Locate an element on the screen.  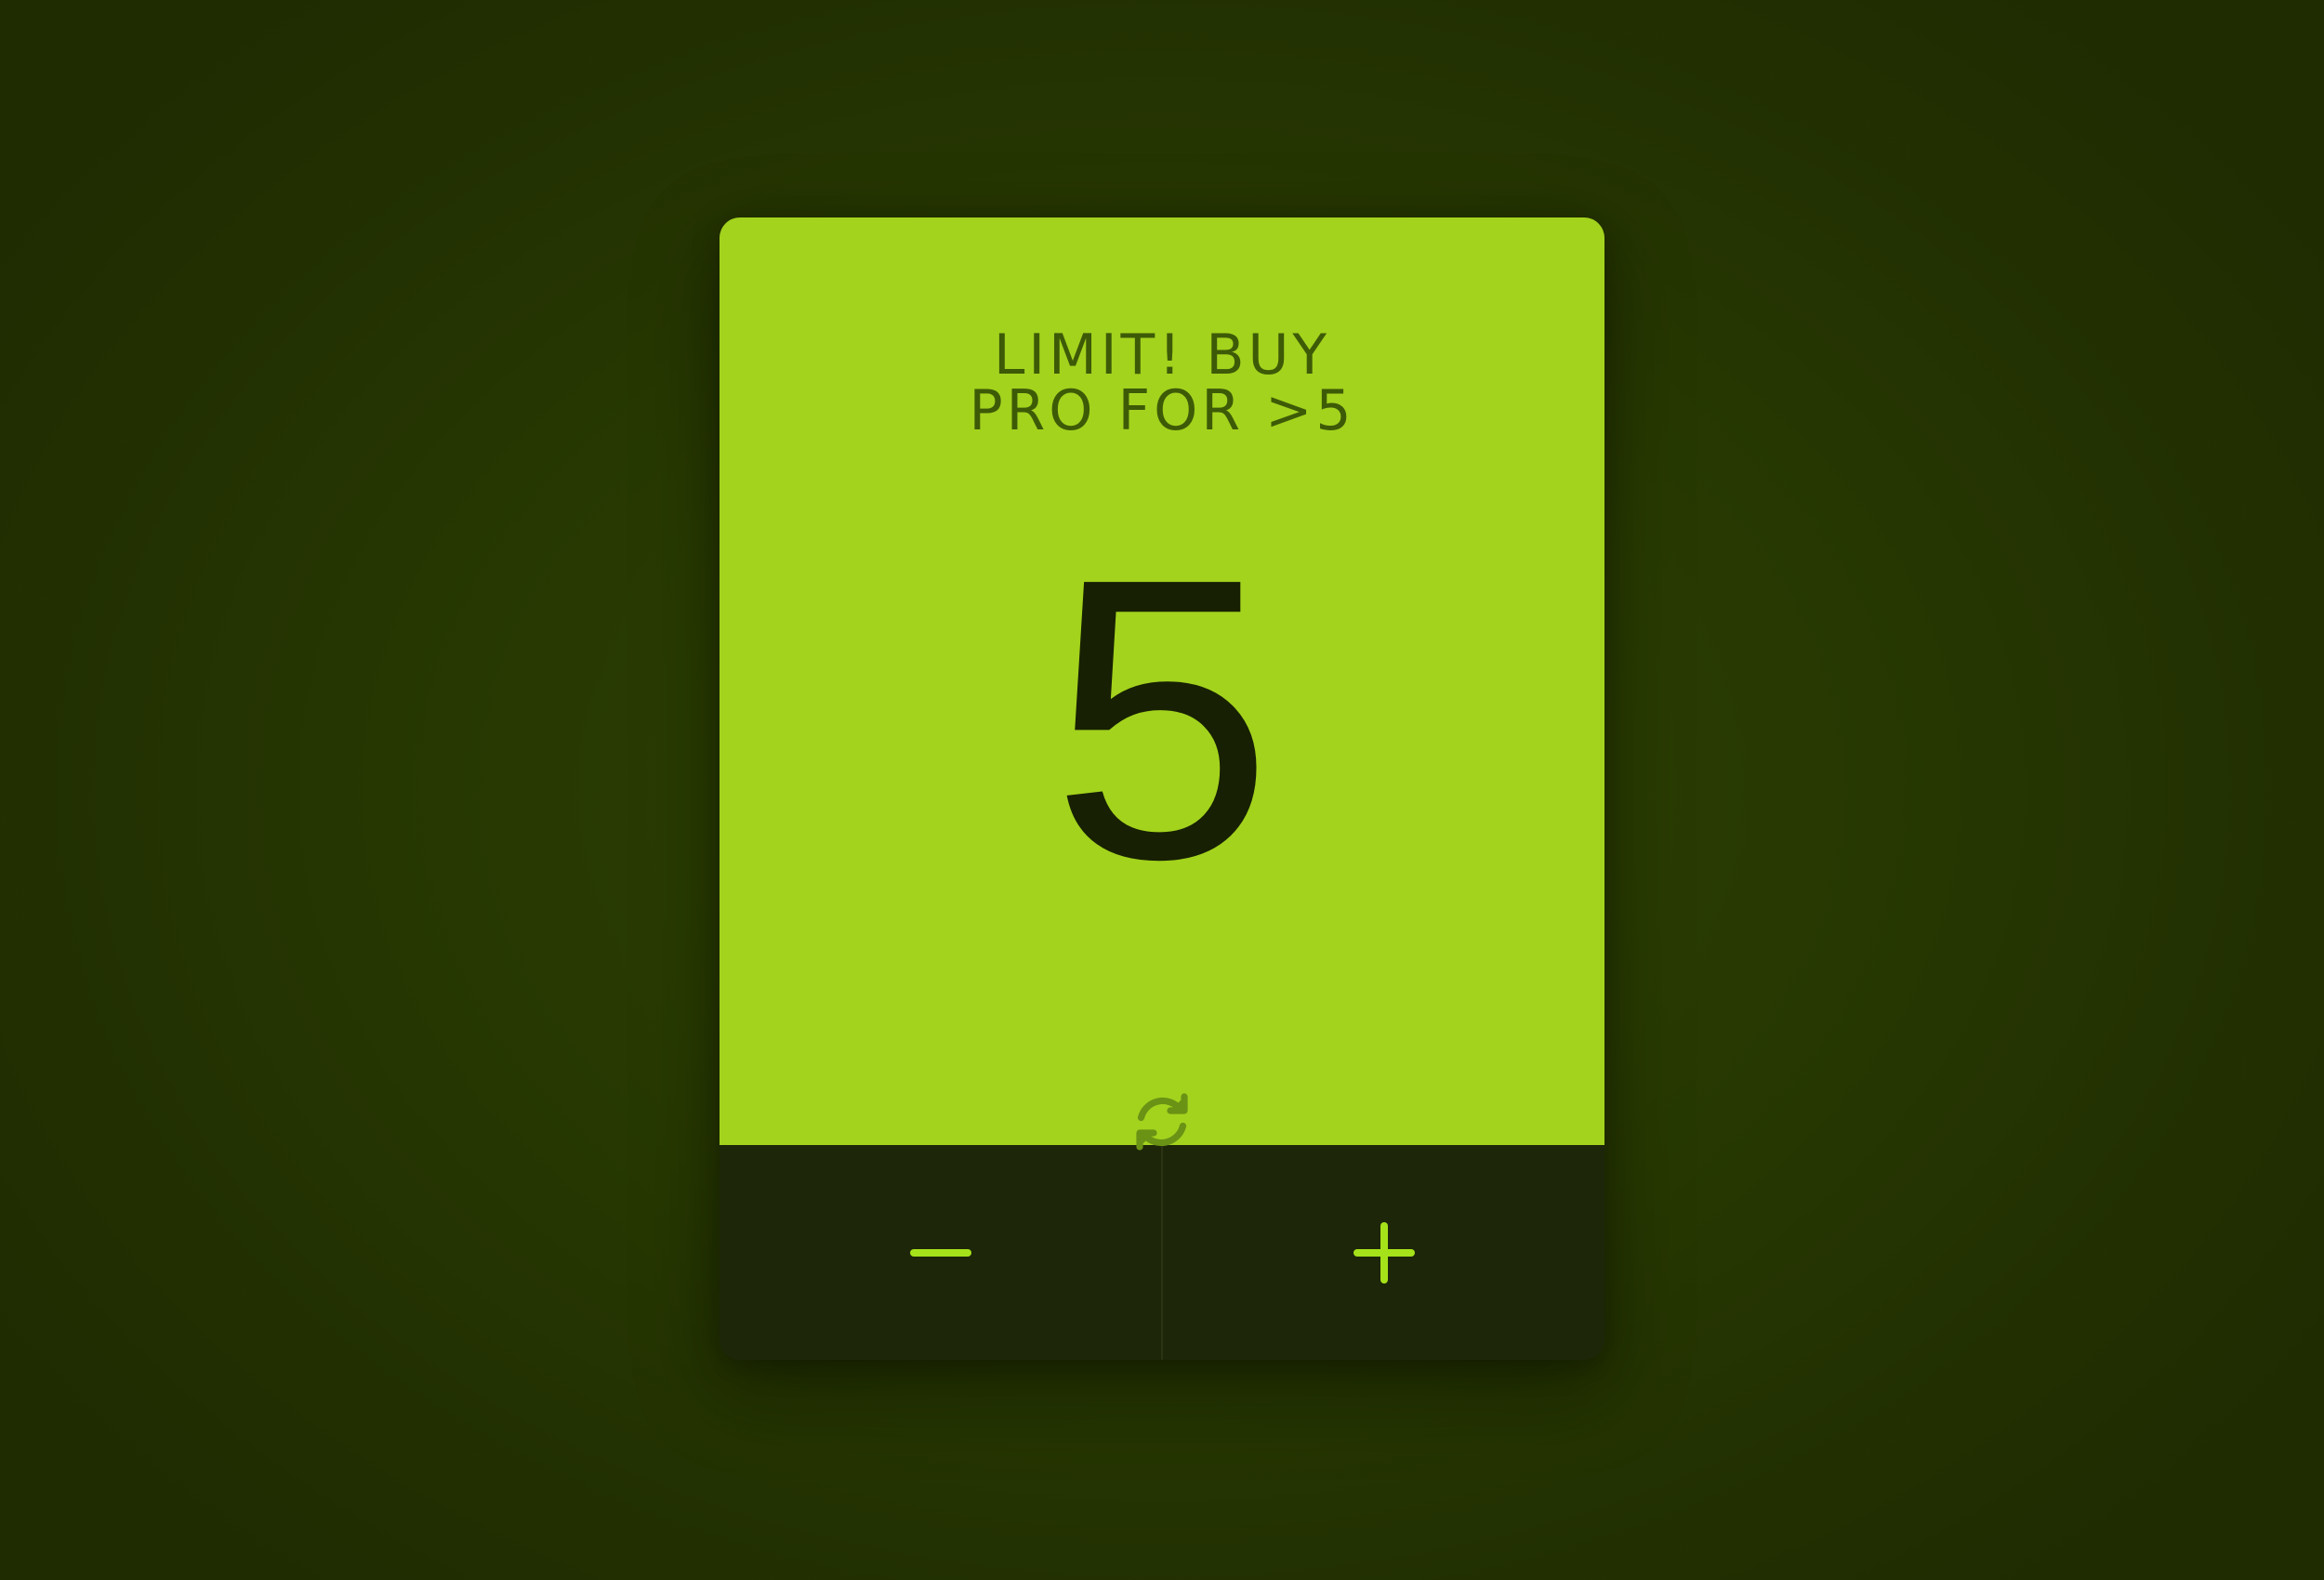
plus-icon is located at coordinates (1384, 1252).